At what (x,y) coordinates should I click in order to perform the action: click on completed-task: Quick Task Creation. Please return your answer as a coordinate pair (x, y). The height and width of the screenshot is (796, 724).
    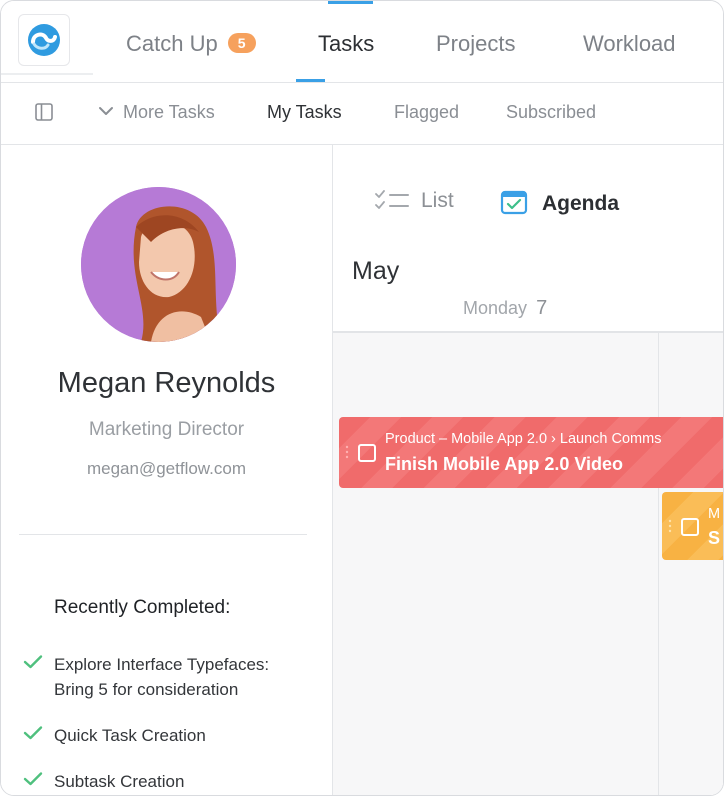
    Looking at the image, I should click on (173, 736).